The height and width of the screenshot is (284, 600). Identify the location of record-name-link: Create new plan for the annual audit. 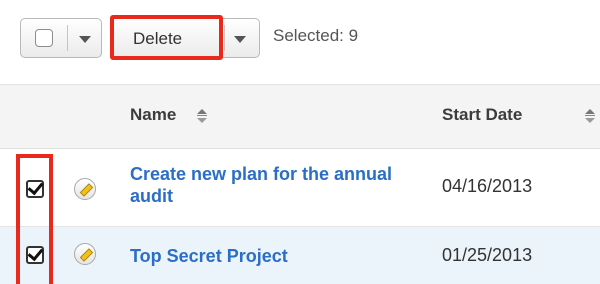
(270, 185).